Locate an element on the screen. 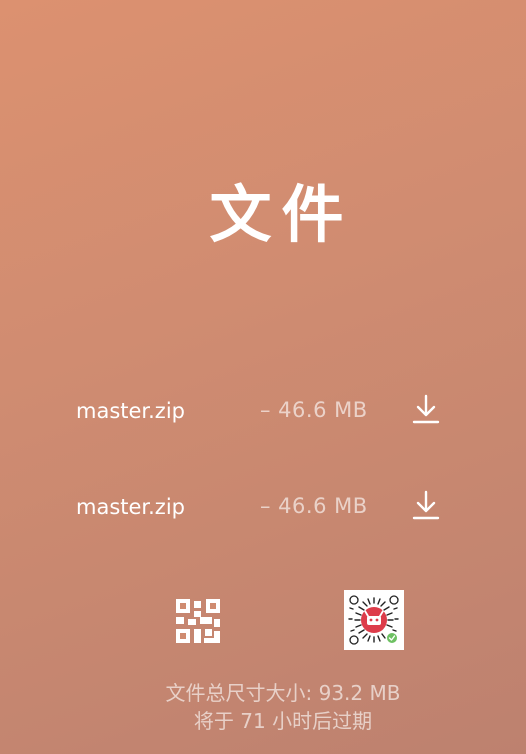 This screenshot has width=526, height=754. mini-program-code-icon is located at coordinates (374, 620).